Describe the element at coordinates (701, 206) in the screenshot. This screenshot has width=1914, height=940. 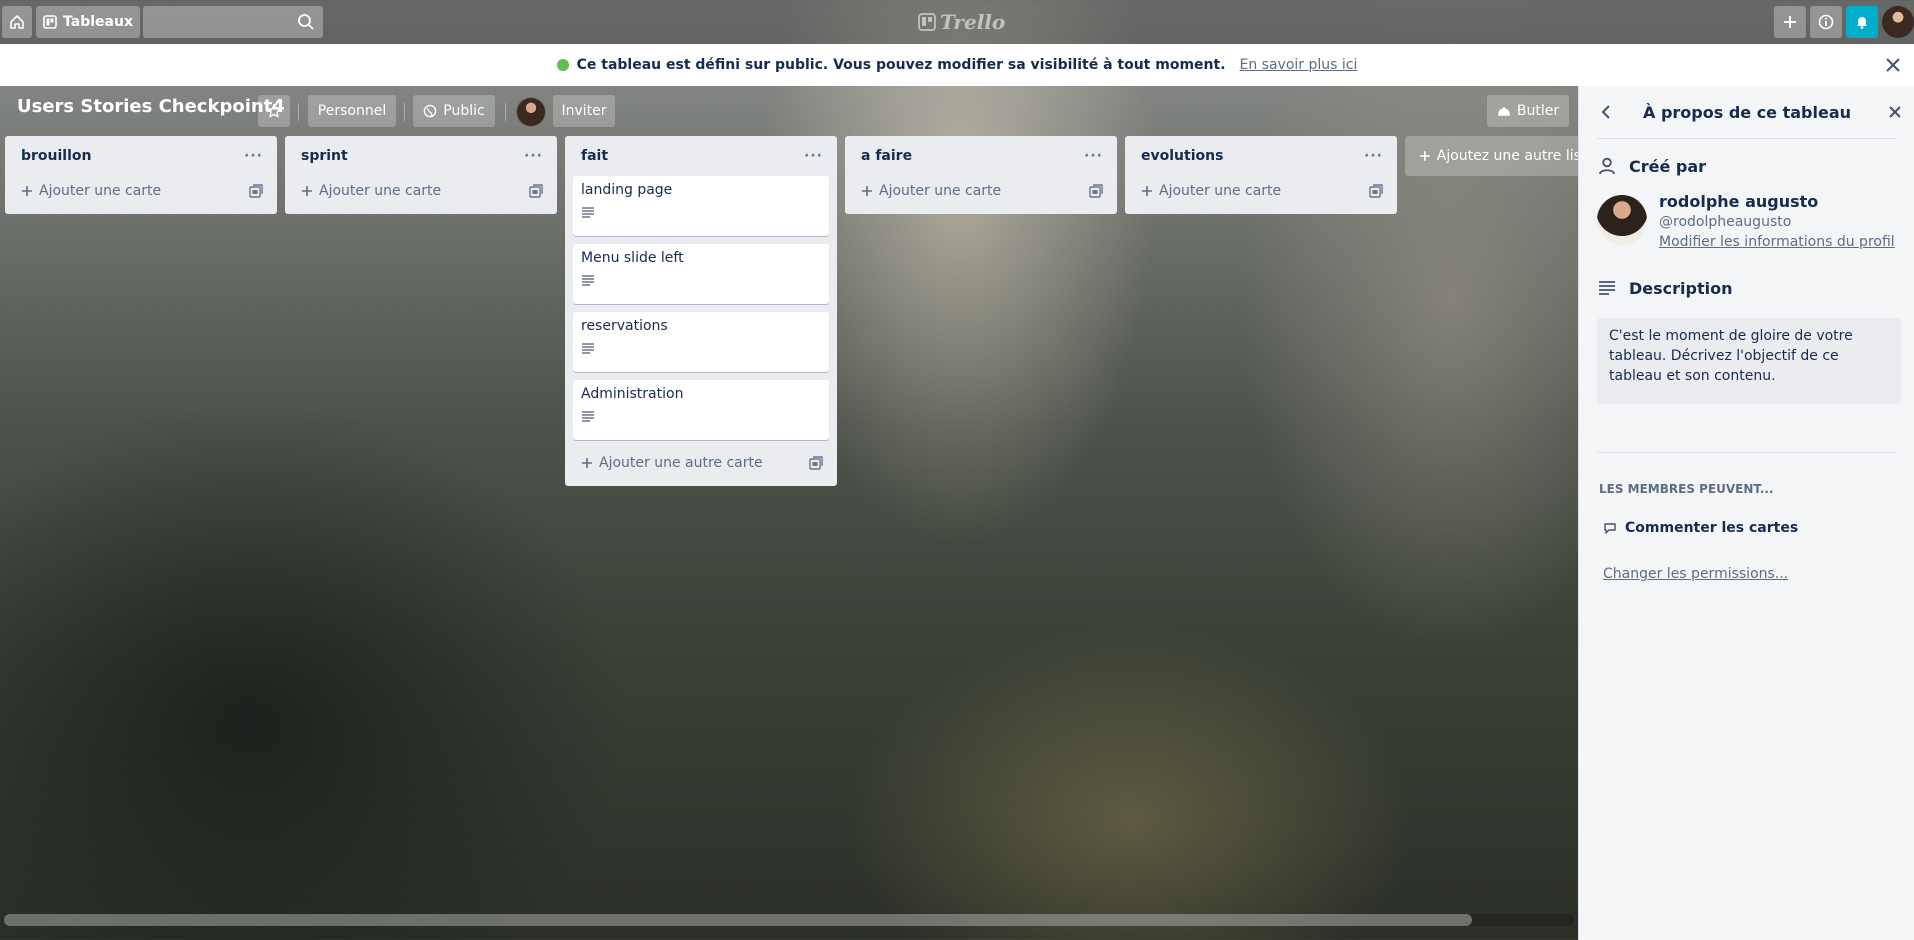
I see `card: landing page` at that location.